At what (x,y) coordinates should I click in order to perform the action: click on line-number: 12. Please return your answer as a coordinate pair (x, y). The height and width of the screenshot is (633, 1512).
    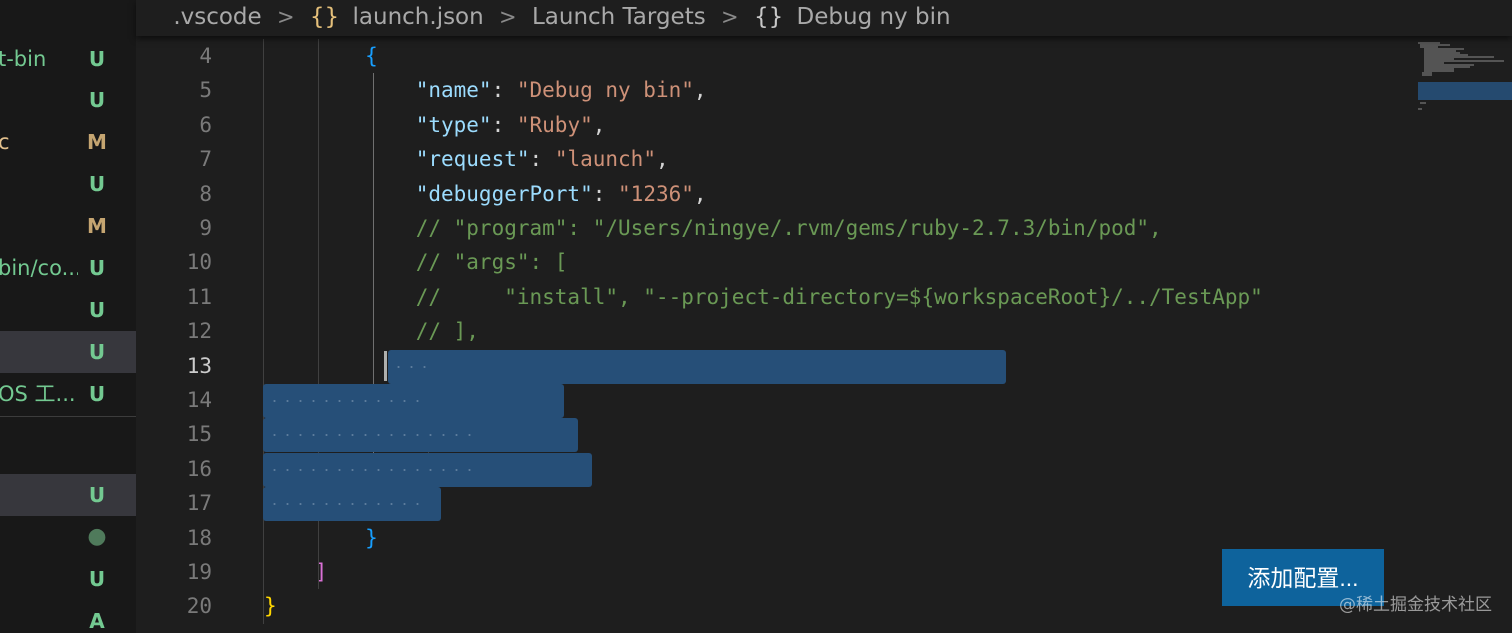
    Looking at the image, I should click on (199, 331).